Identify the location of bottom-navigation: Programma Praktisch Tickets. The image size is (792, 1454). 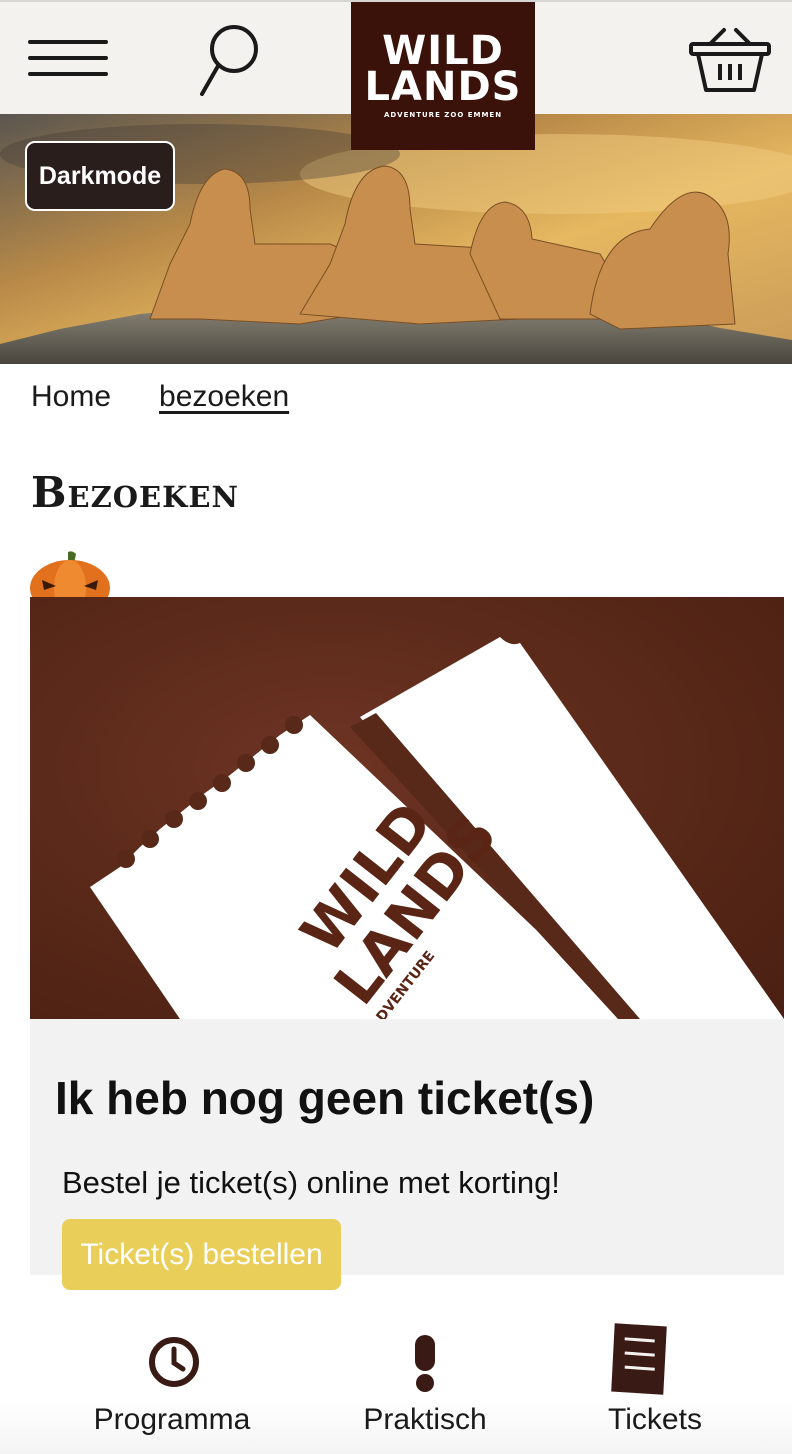
(396, 1364).